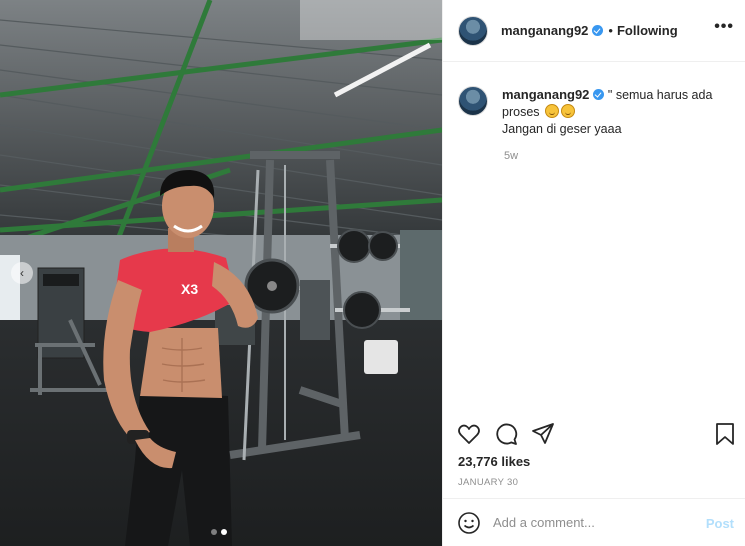  What do you see at coordinates (562, 129) in the screenshot?
I see `caption-line-2: Jangan di geser yaaa` at bounding box center [562, 129].